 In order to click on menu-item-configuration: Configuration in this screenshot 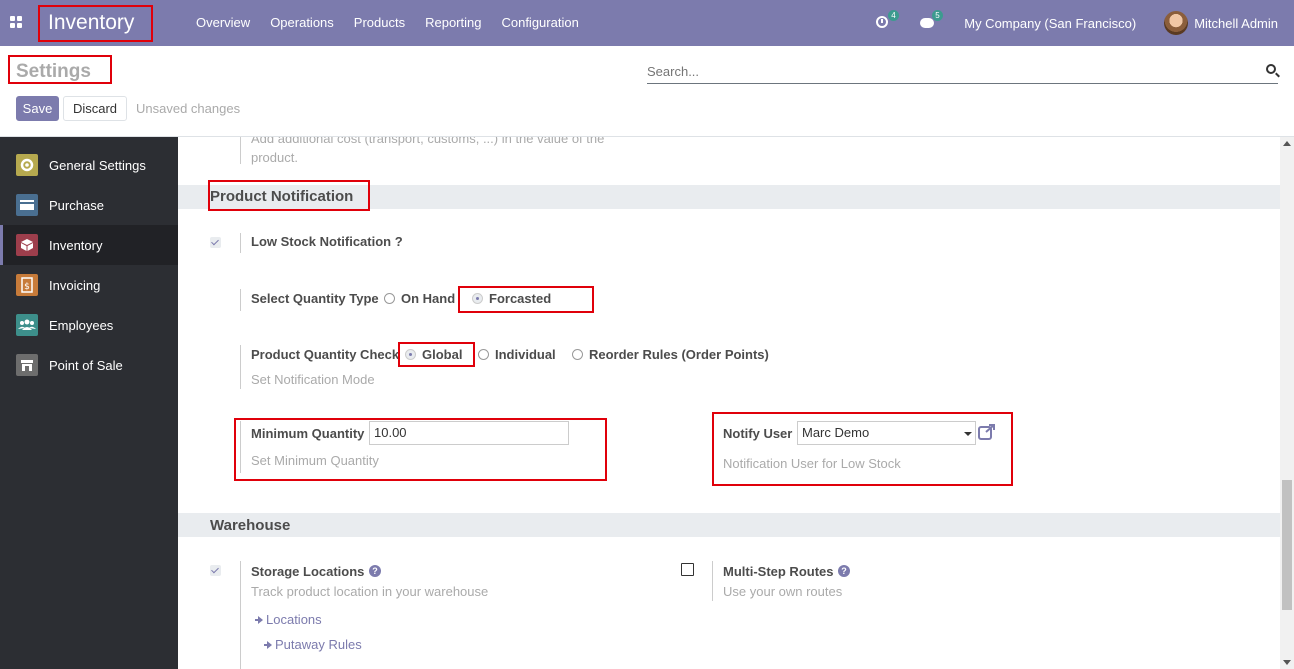, I will do `click(539, 22)`.